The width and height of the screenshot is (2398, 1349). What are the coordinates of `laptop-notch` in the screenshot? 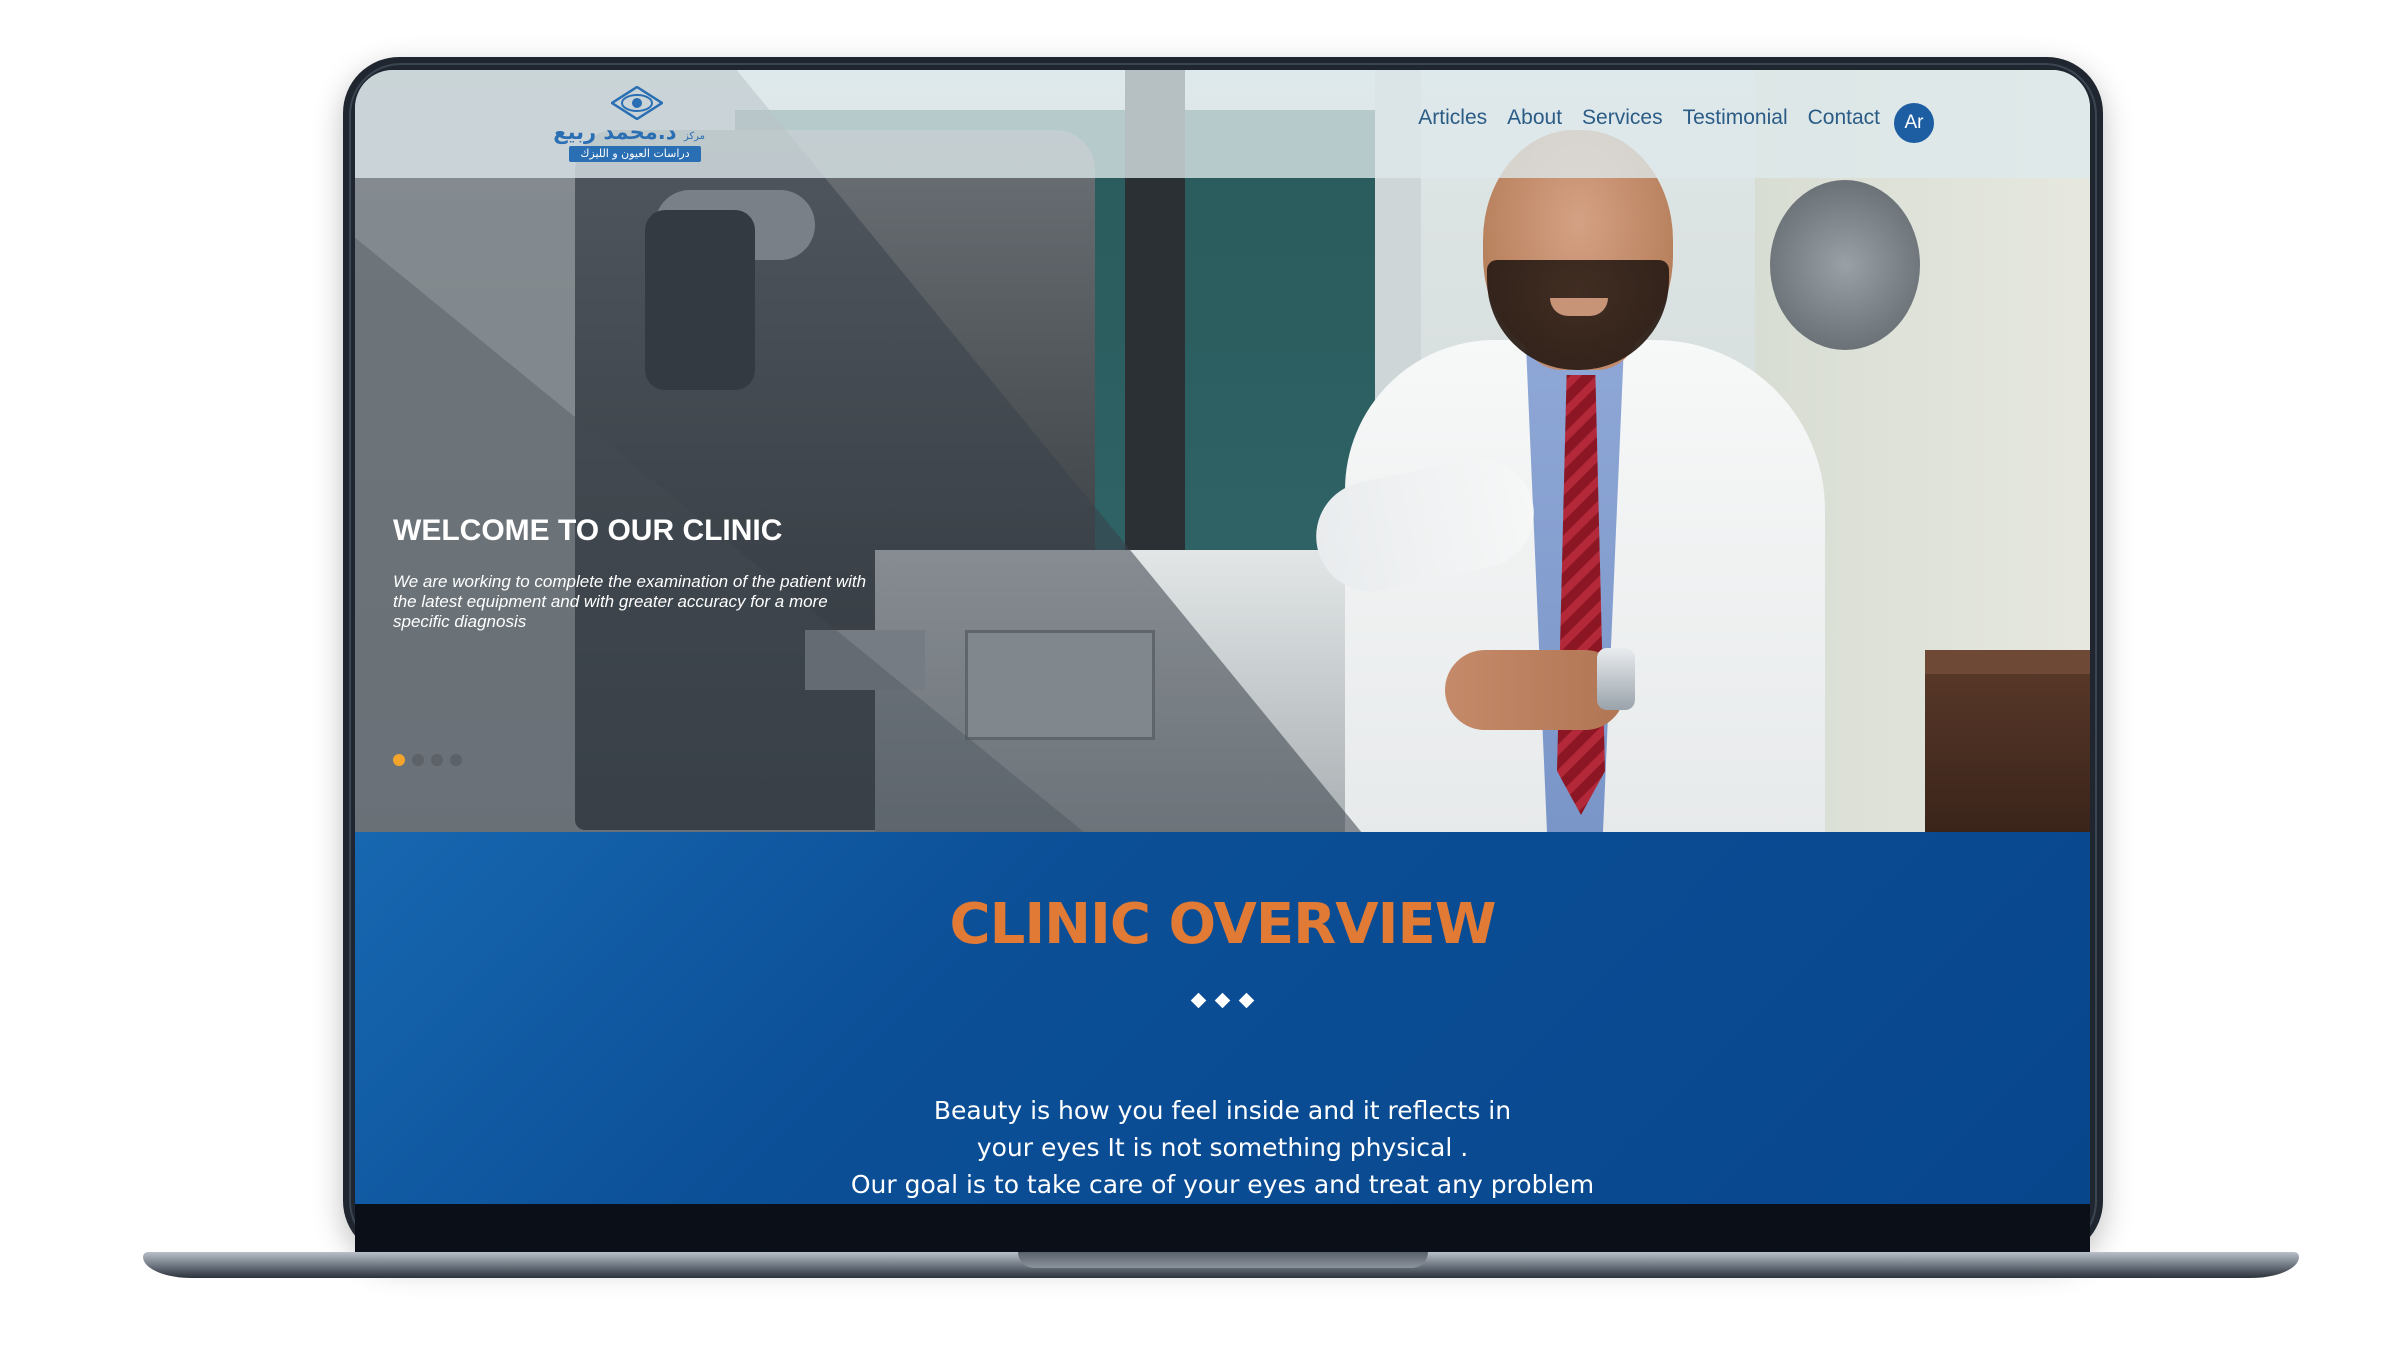 It's located at (1223, 1260).